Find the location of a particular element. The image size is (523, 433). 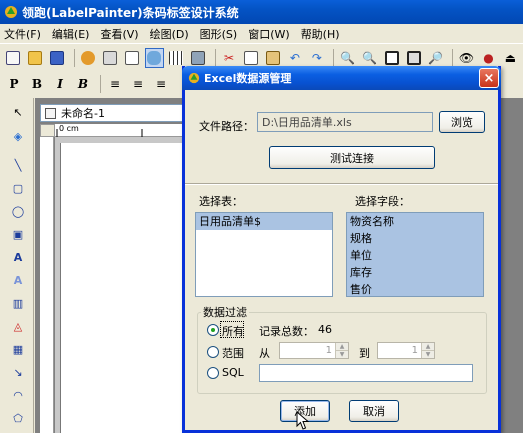

zoom-fit-button is located at coordinates (391, 58).